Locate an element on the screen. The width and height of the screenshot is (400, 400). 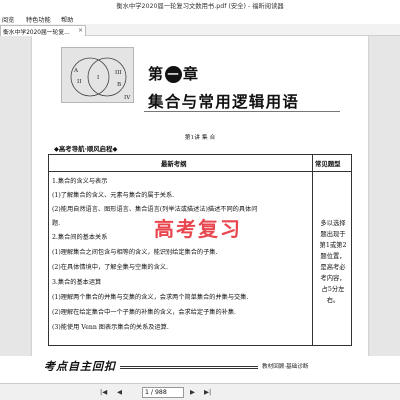
menu-item-features: 特色功能 is located at coordinates (38, 19).